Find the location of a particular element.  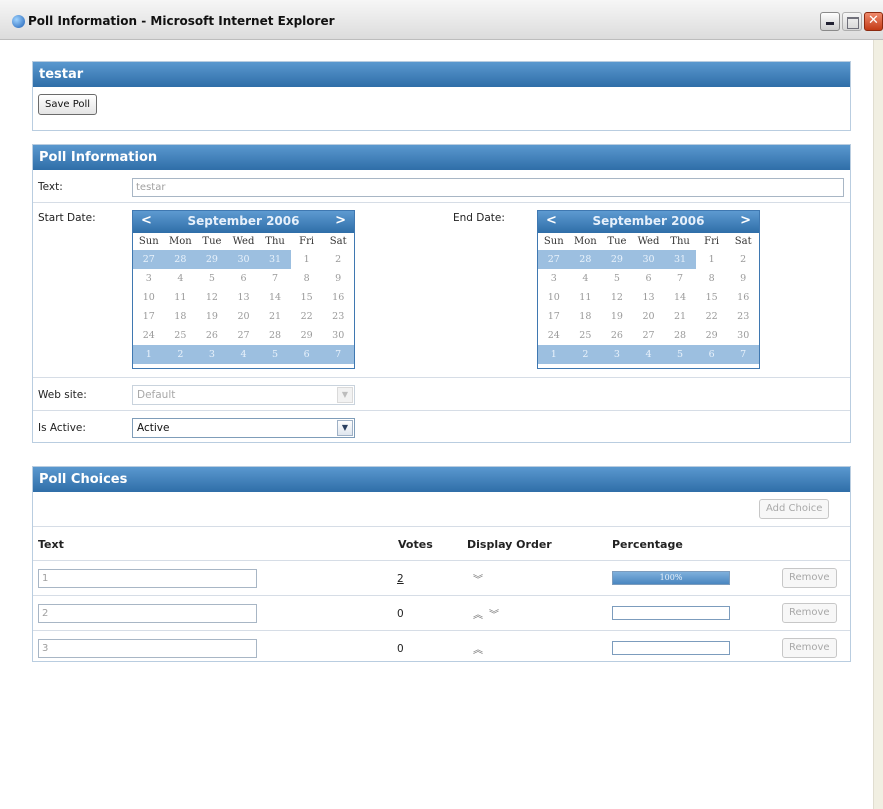

scrollbar is located at coordinates (878, 424).